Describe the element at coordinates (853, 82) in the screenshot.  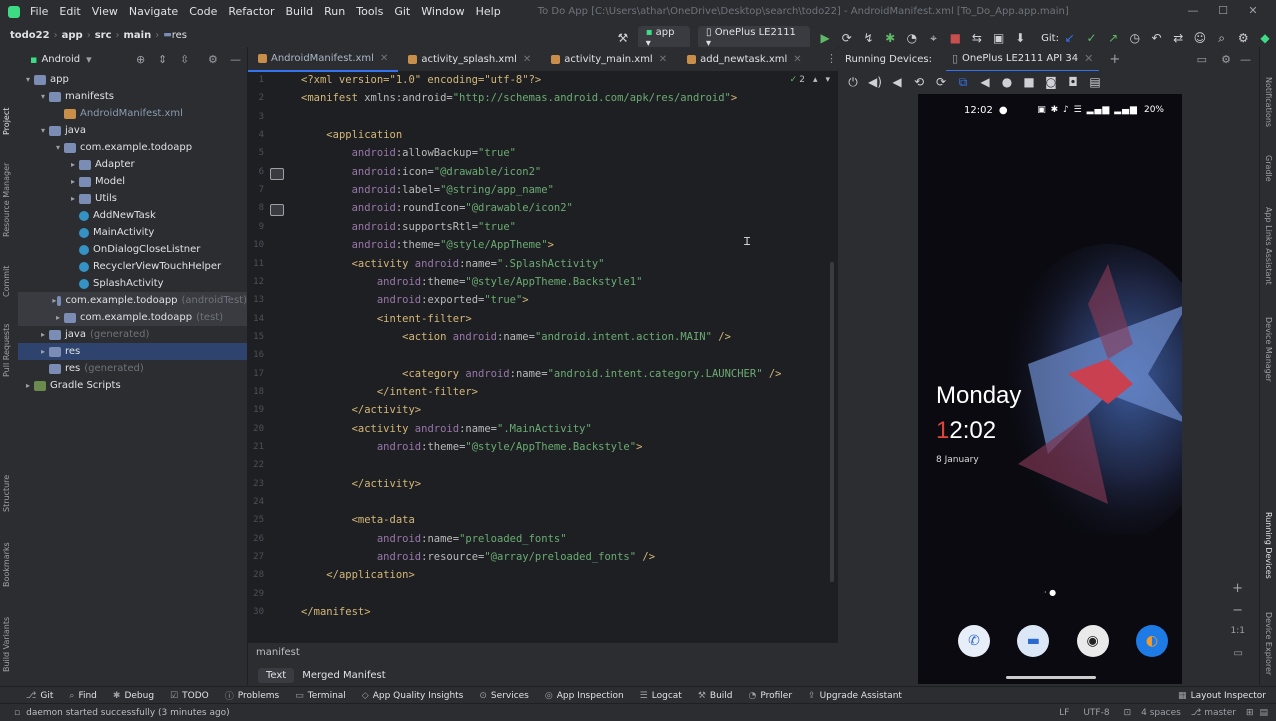
I see `power-icon: ⏻` at that location.